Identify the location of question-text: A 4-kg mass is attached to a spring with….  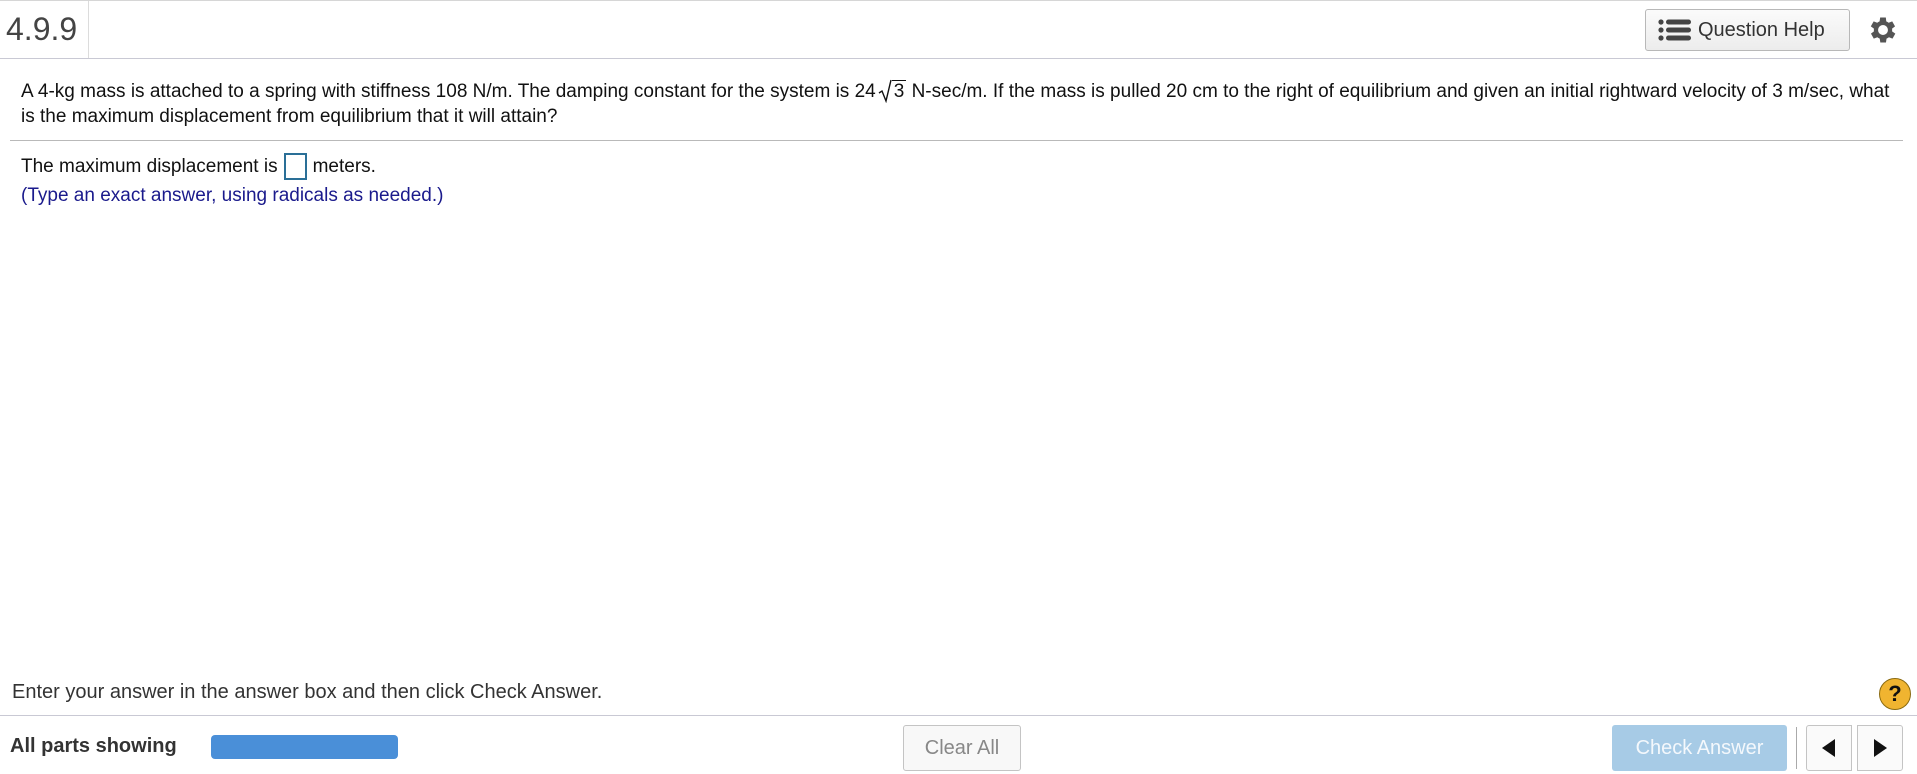
(961, 104).